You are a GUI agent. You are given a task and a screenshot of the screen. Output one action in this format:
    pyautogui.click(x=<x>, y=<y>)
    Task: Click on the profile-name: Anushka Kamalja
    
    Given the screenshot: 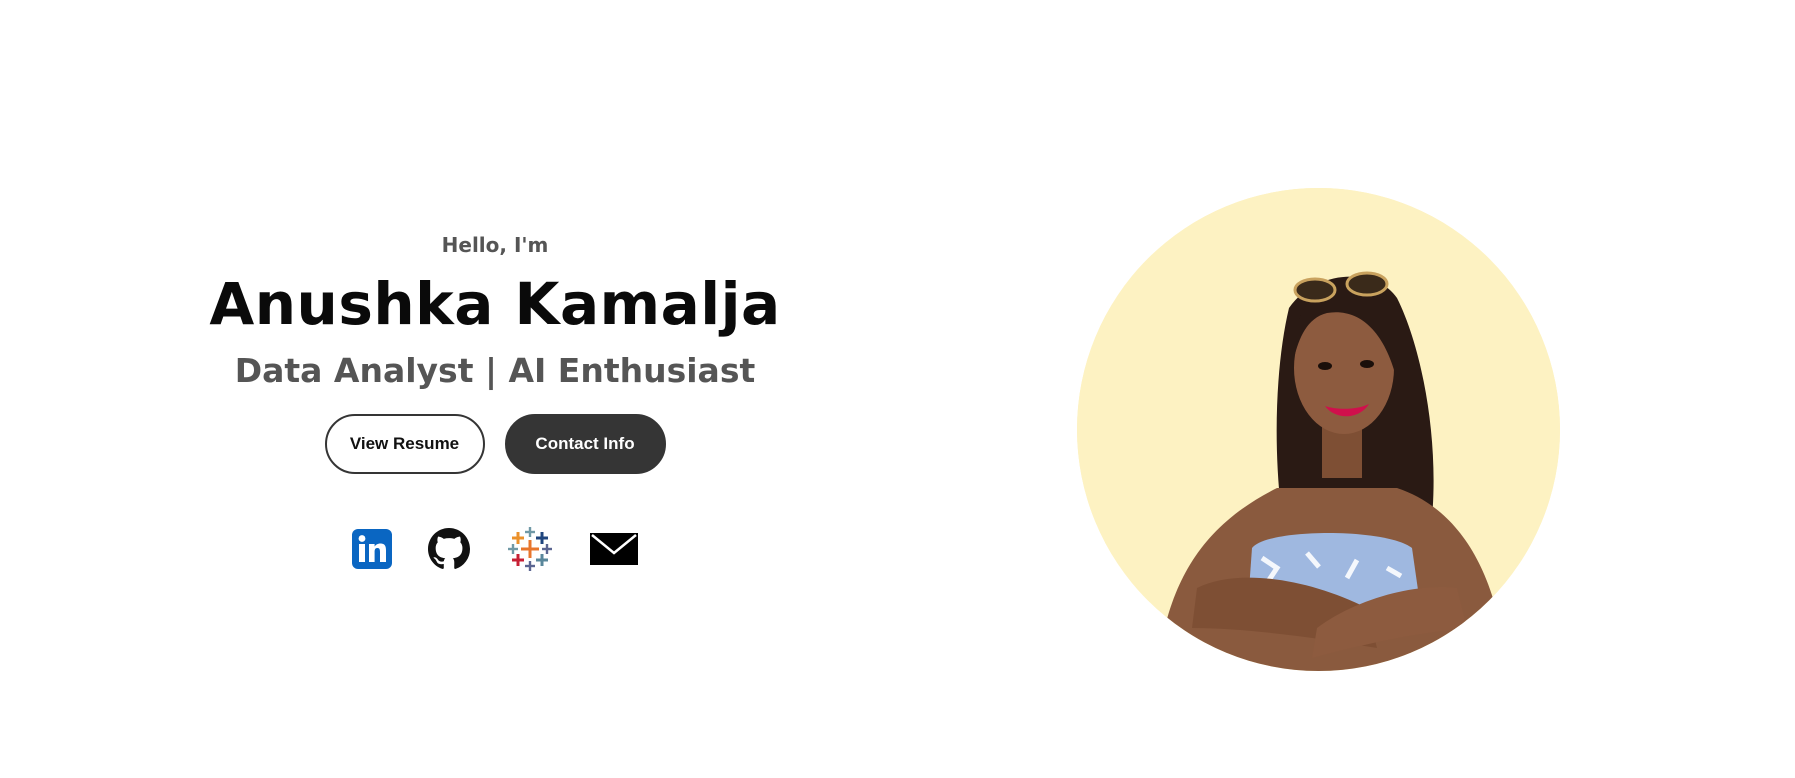 What is the action you would take?
    pyautogui.click(x=495, y=304)
    